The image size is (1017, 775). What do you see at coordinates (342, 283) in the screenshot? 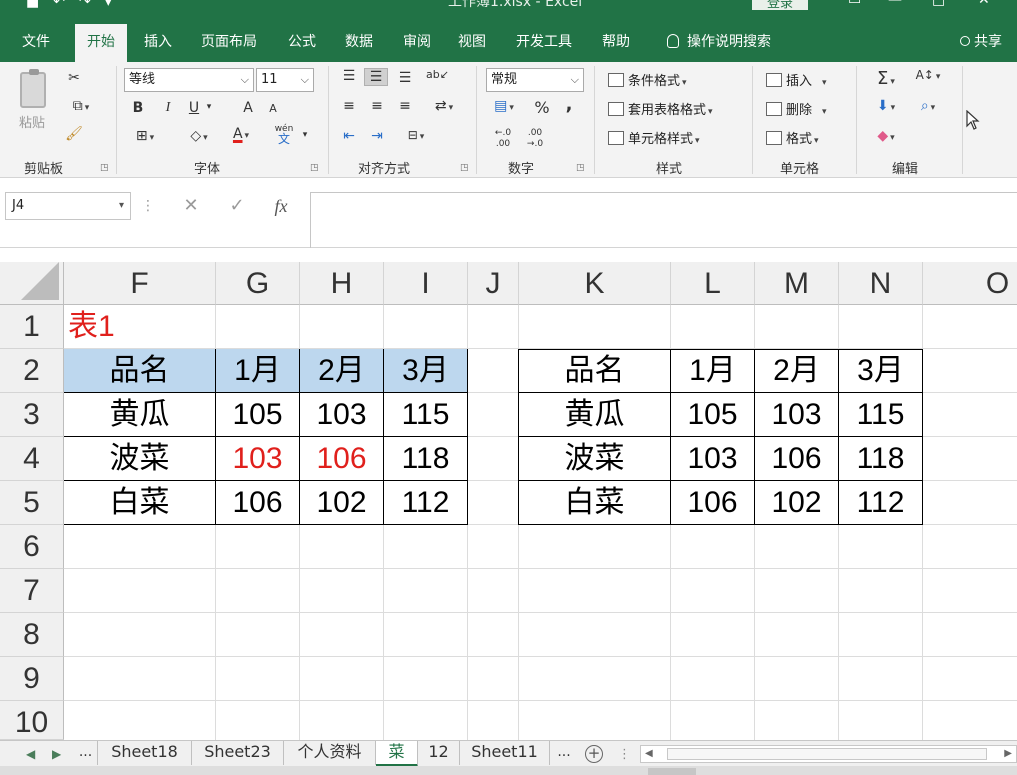
I see `column-header-h: H` at bounding box center [342, 283].